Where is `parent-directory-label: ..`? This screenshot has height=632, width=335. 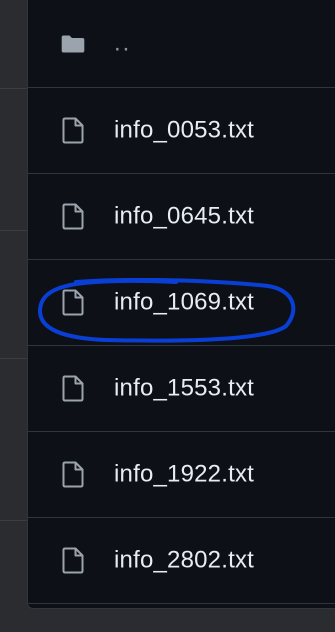
parent-directory-label: .. is located at coordinates (123, 42).